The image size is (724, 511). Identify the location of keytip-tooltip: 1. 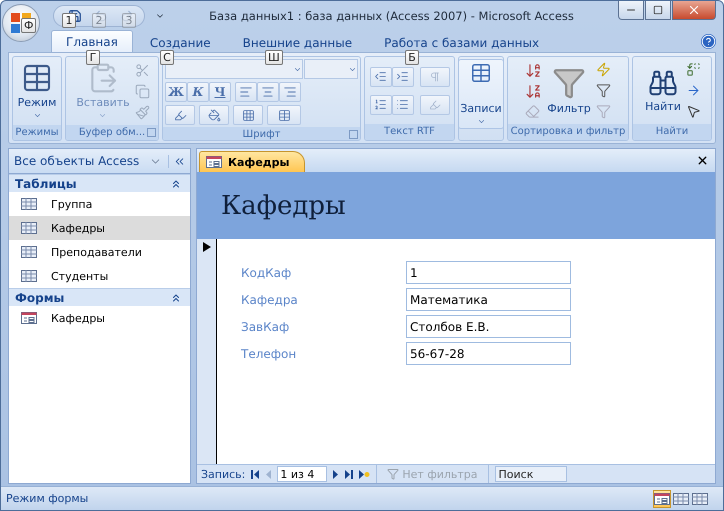
(69, 20).